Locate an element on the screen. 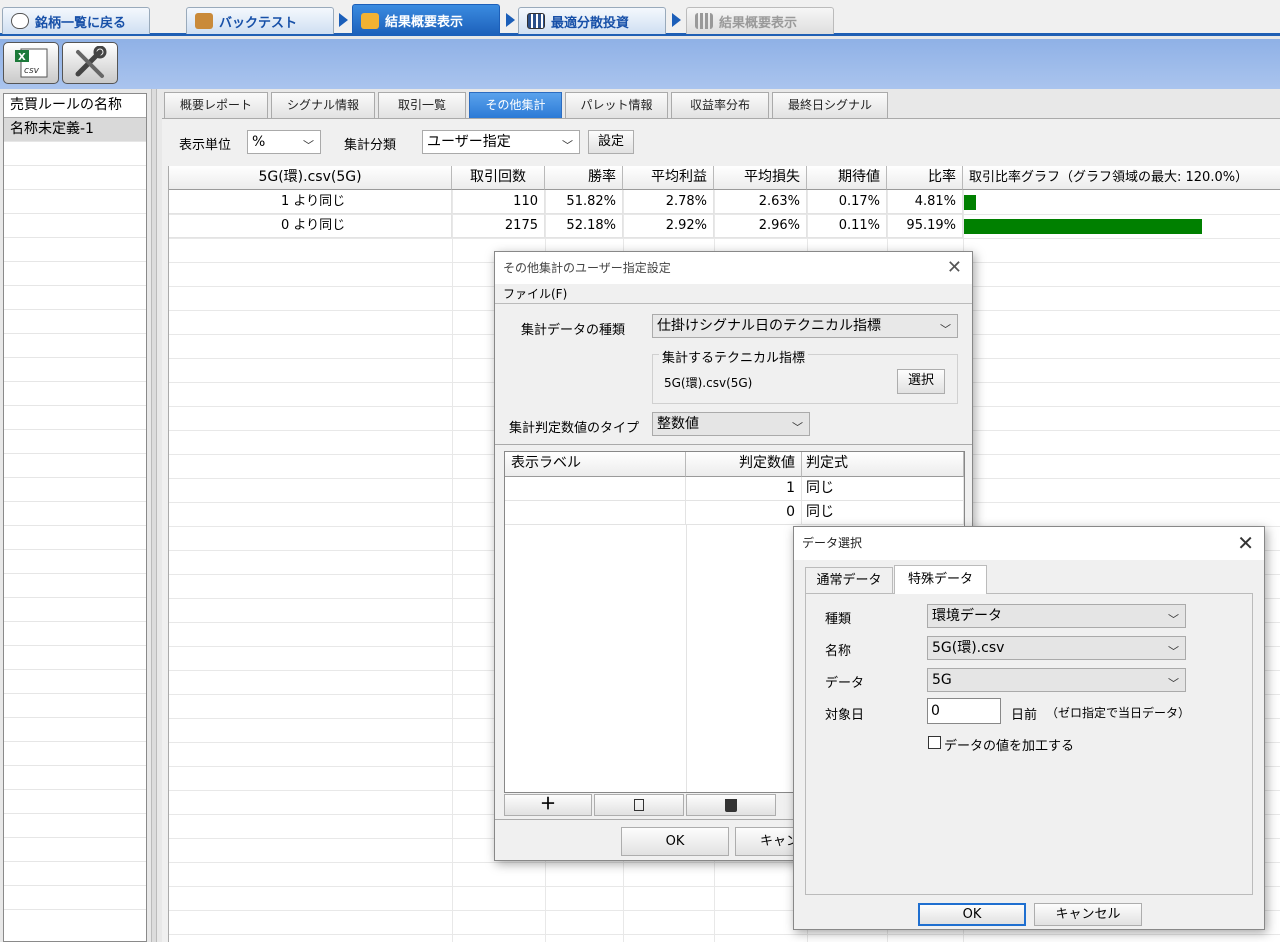  panel-splitter is located at coordinates (154, 515).